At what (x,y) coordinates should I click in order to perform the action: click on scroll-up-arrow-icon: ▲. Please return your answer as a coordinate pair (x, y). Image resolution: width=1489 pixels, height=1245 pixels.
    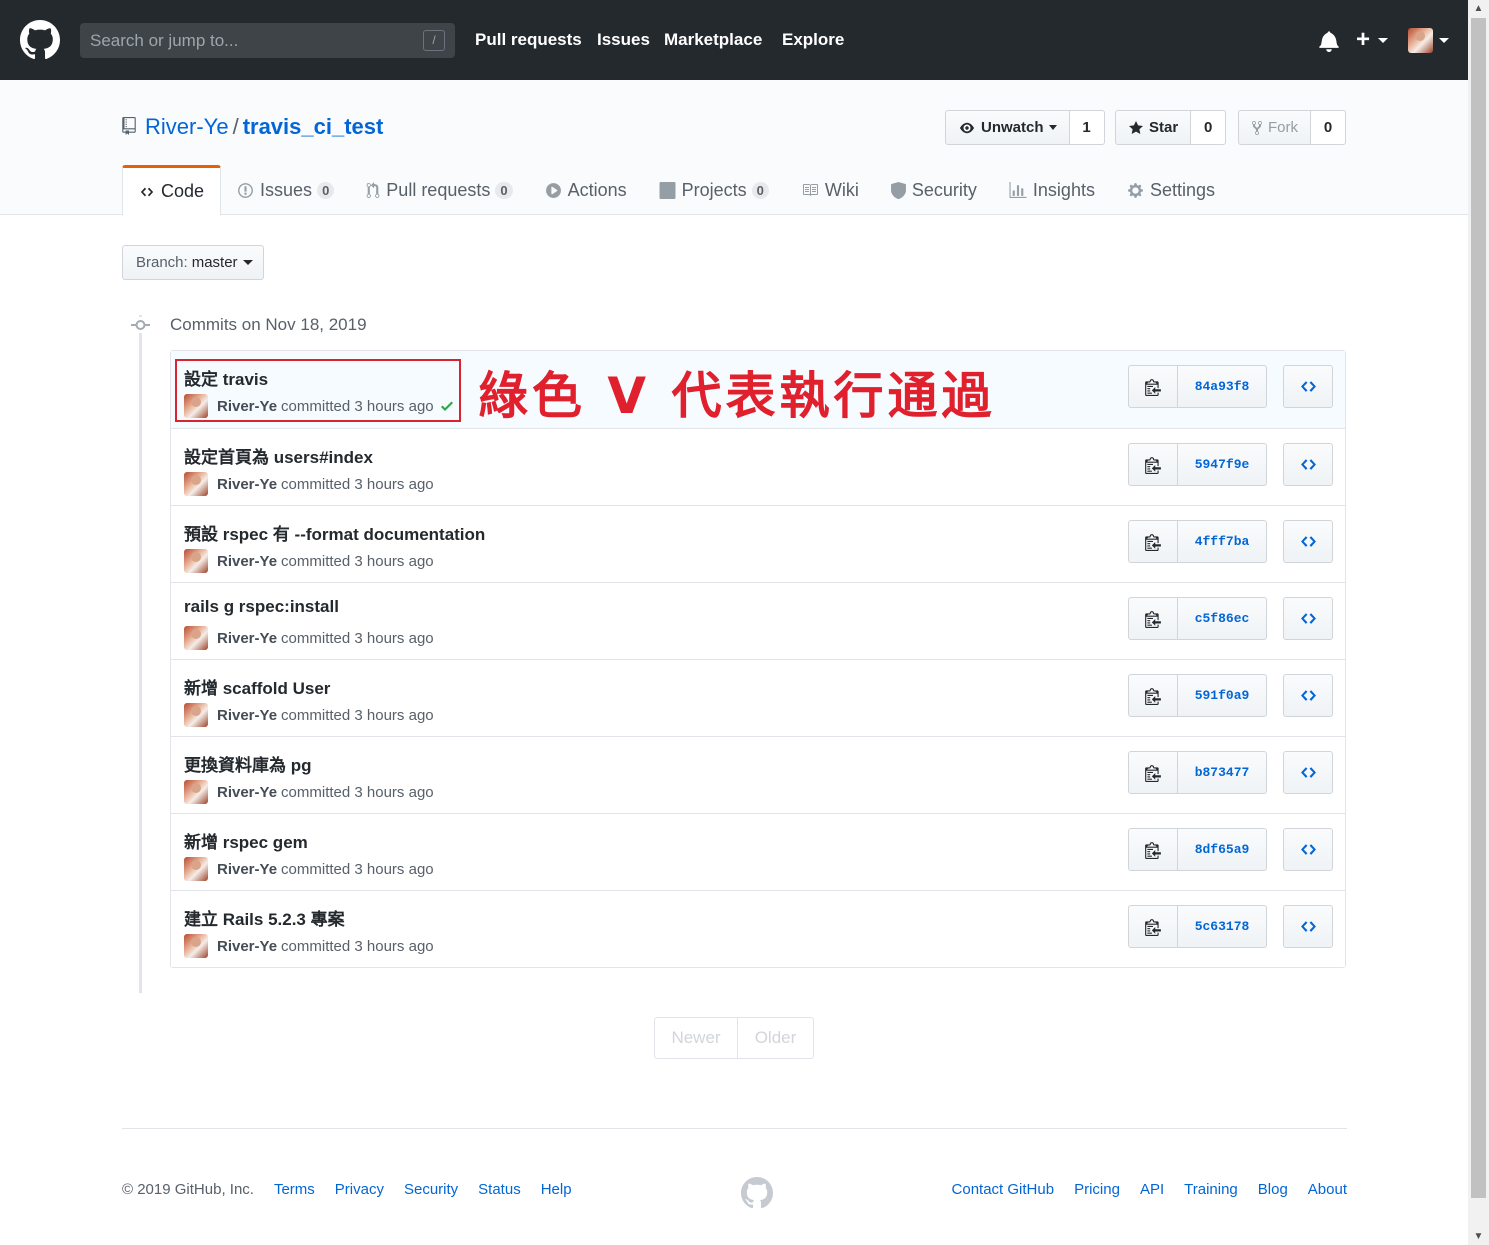
    Looking at the image, I should click on (1478, 8).